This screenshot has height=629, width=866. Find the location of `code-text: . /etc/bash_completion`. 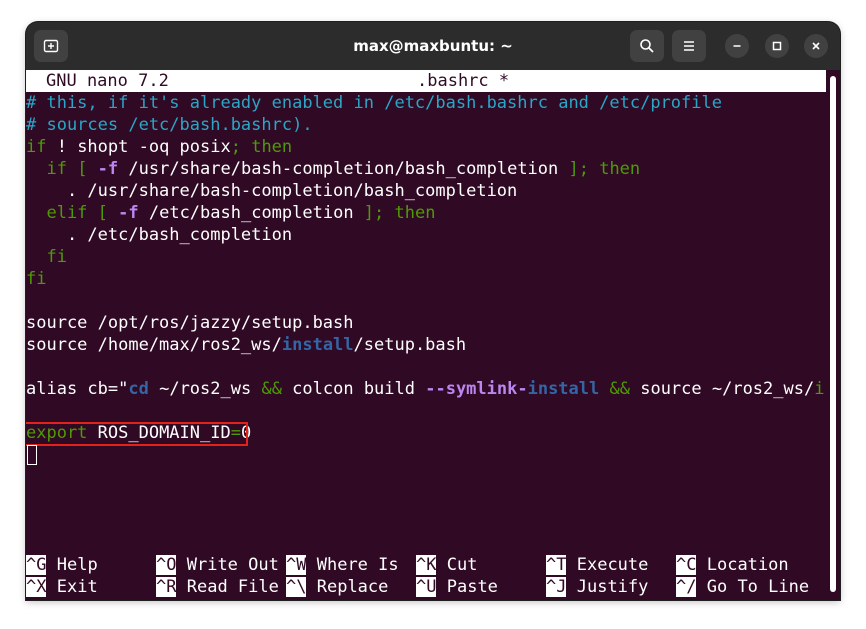

code-text: . /etc/bash_completion is located at coordinates (159, 235).